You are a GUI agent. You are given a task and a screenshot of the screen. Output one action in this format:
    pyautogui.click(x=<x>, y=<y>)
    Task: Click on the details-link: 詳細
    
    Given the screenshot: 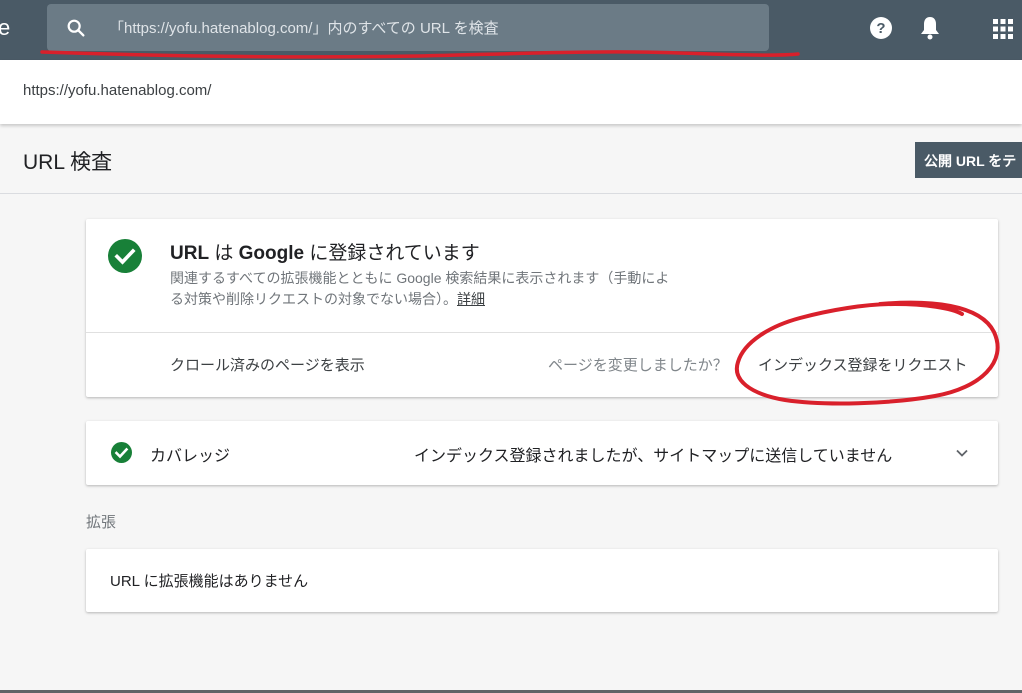 What is the action you would take?
    pyautogui.click(x=471, y=299)
    